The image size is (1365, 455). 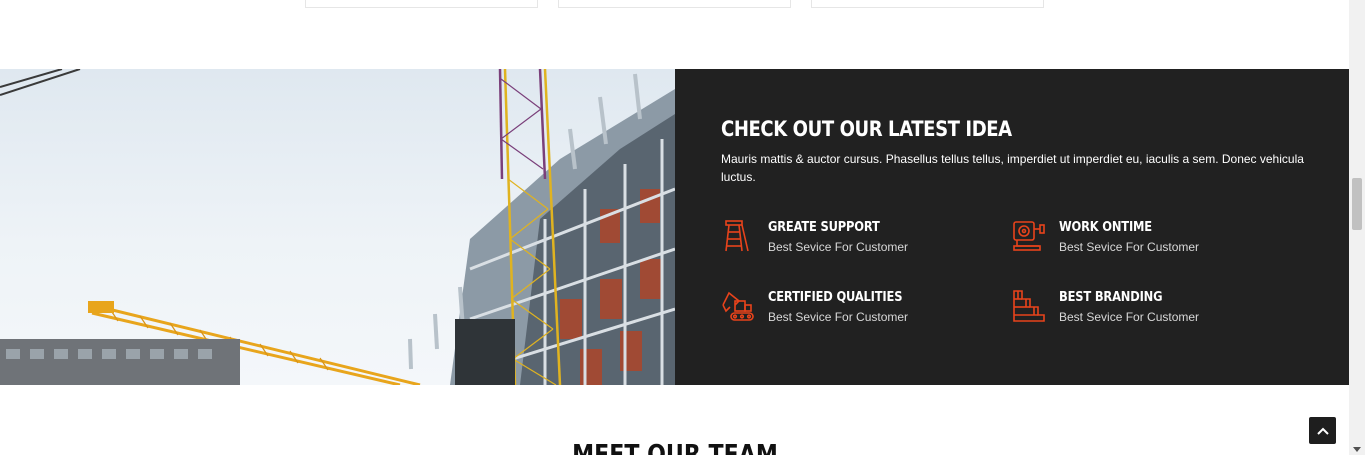 What do you see at coordinates (1111, 297) in the screenshot?
I see `feature-title: BEST BRANDING` at bounding box center [1111, 297].